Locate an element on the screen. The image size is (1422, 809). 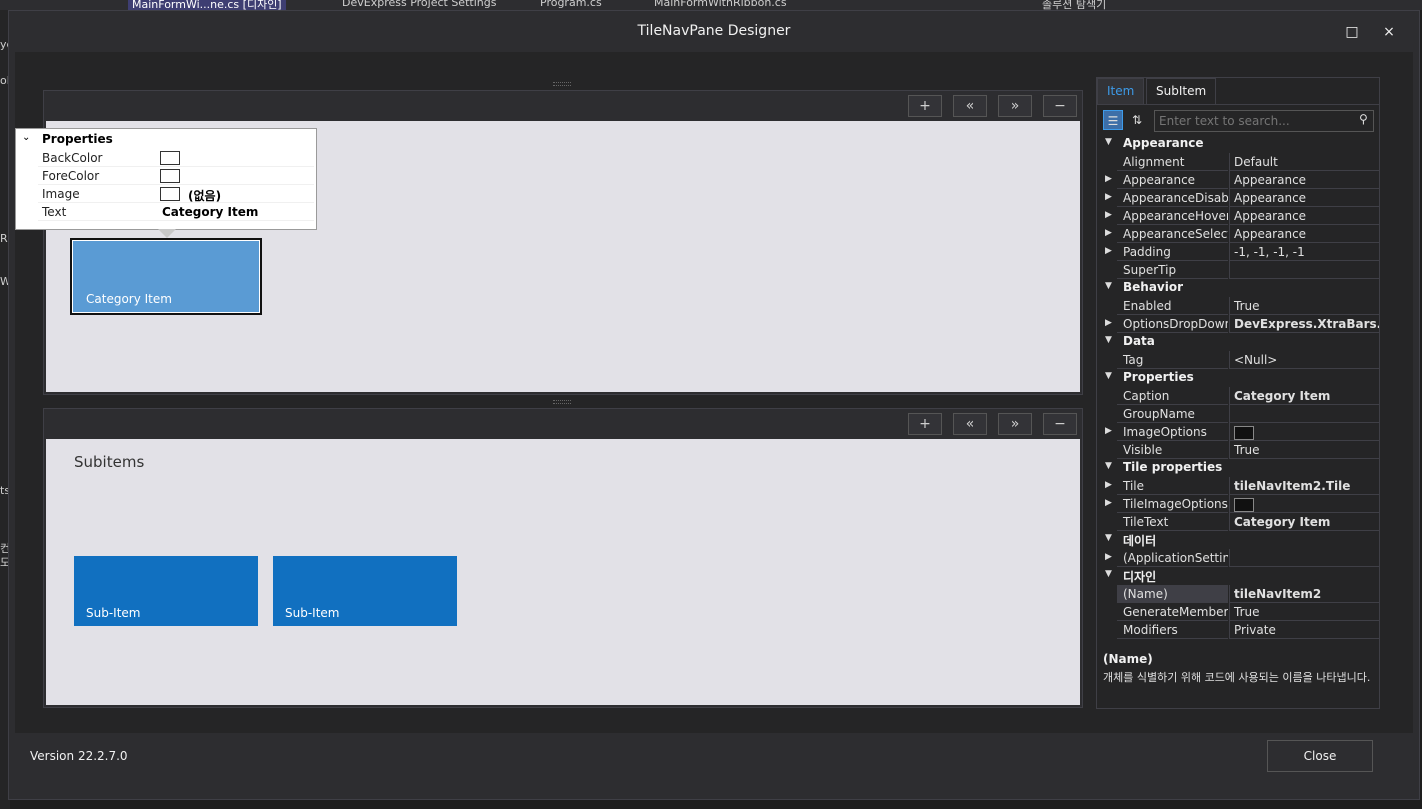
property-row: Enabled True is located at coordinates (1240, 306).